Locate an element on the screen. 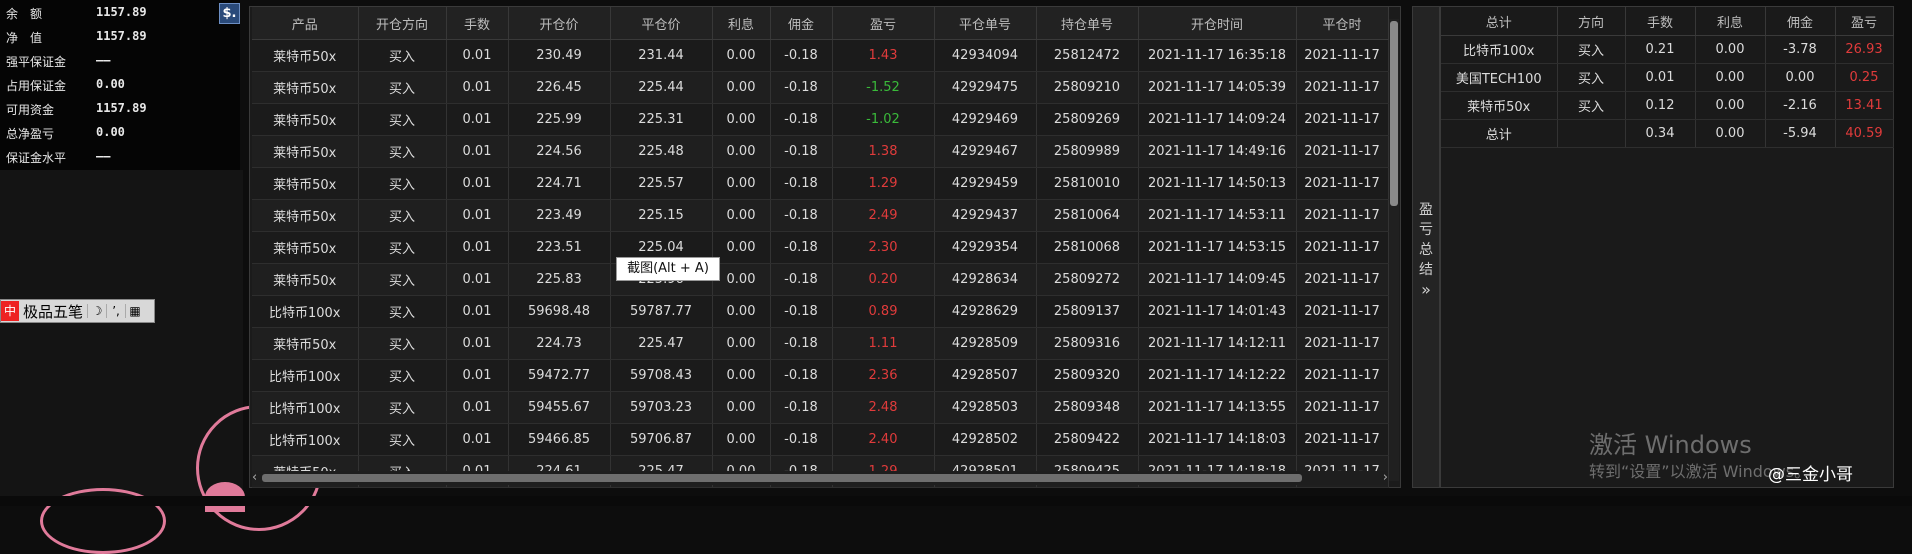  account-value: 1157.89 is located at coordinates (121, 36).